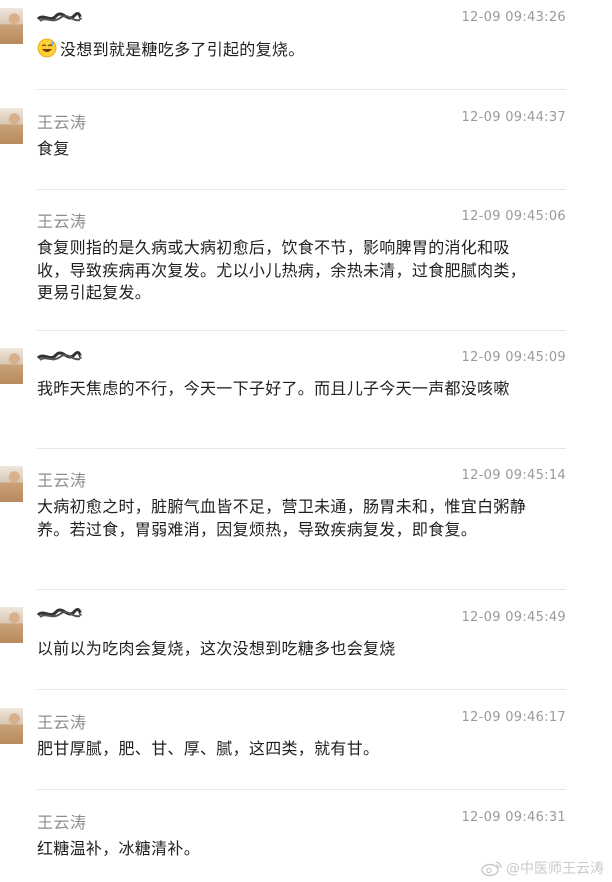 The image size is (612, 882). I want to click on weibo-icon, so click(491, 869).